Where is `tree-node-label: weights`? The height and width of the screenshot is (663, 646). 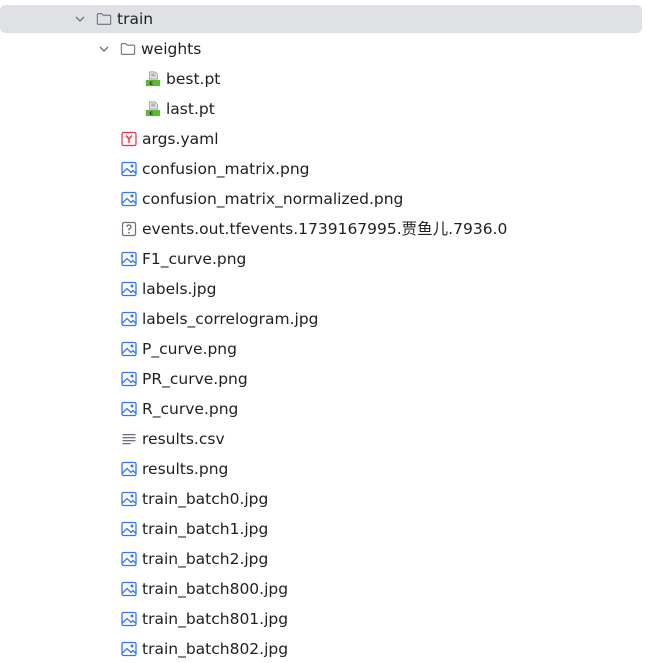 tree-node-label: weights is located at coordinates (171, 49).